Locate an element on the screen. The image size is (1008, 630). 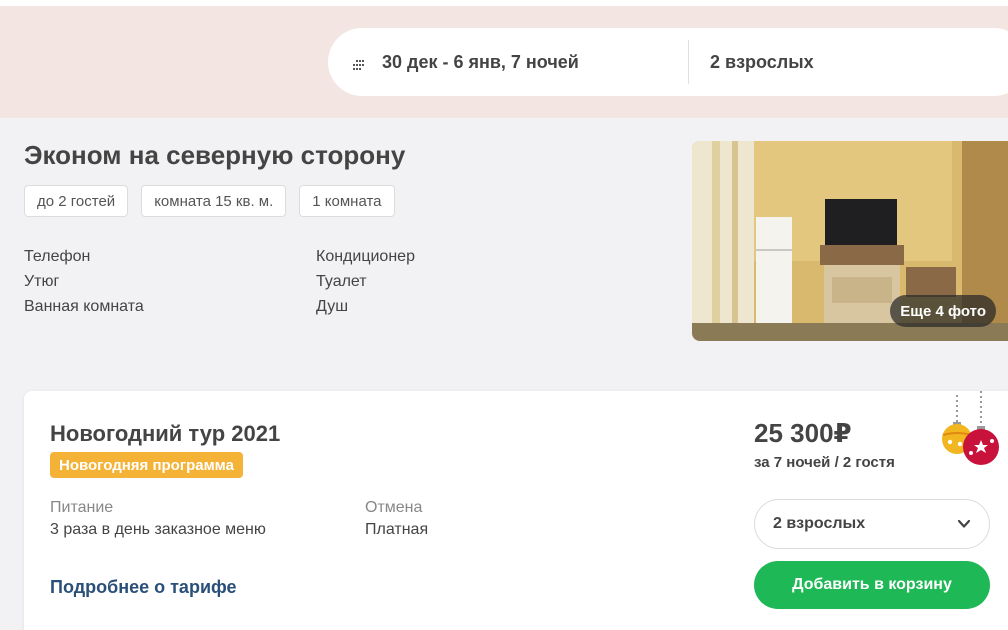
chevron-down-icon is located at coordinates (964, 524).